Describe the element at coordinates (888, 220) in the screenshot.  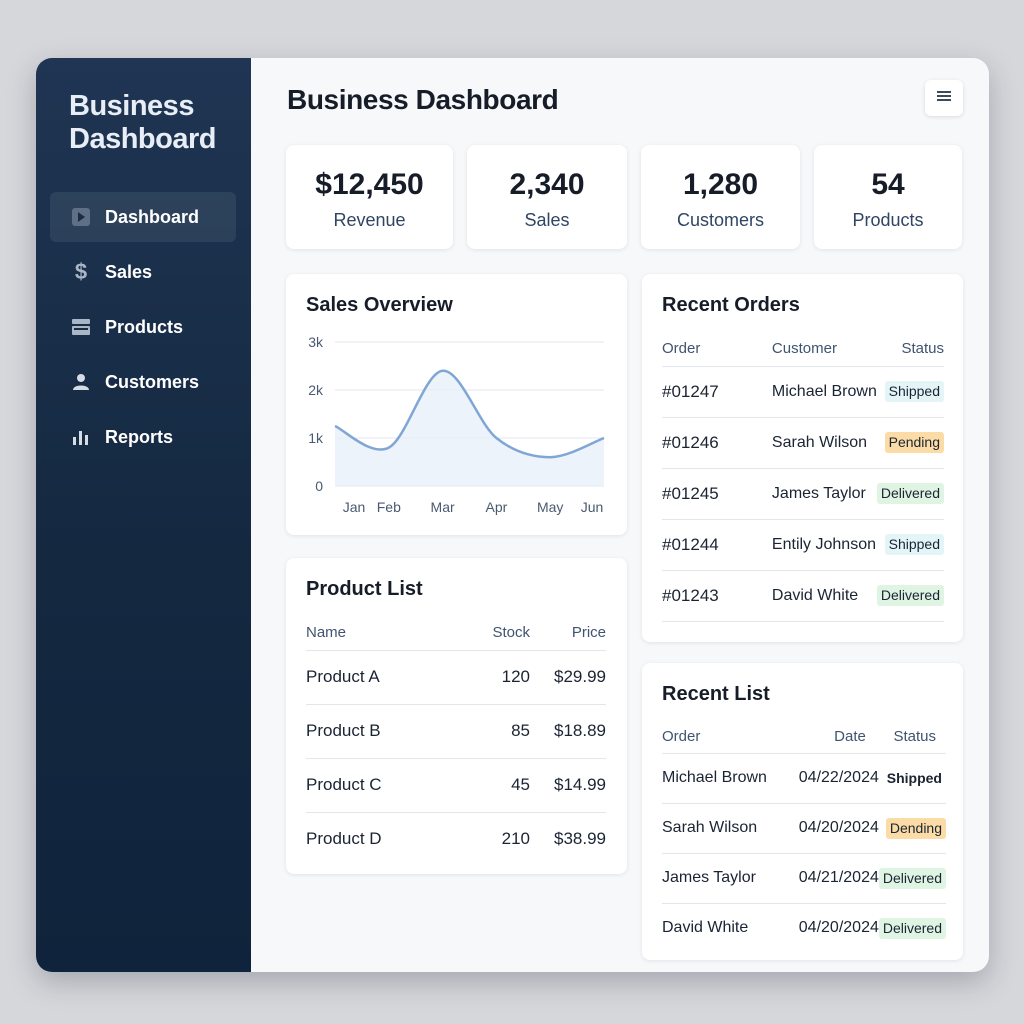
I see `stat-label: Products` at that location.